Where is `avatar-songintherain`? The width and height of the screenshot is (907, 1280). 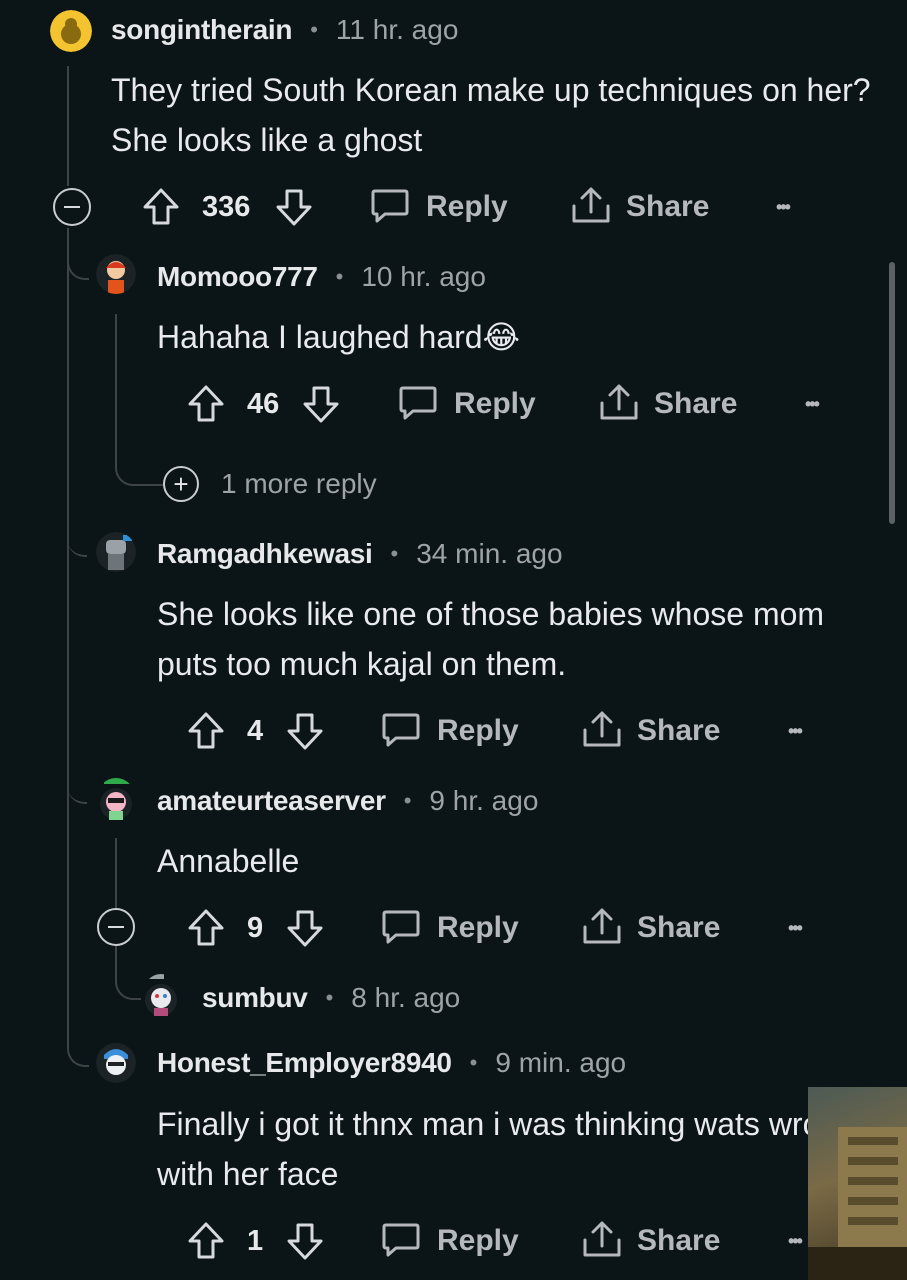 avatar-songintherain is located at coordinates (71, 31).